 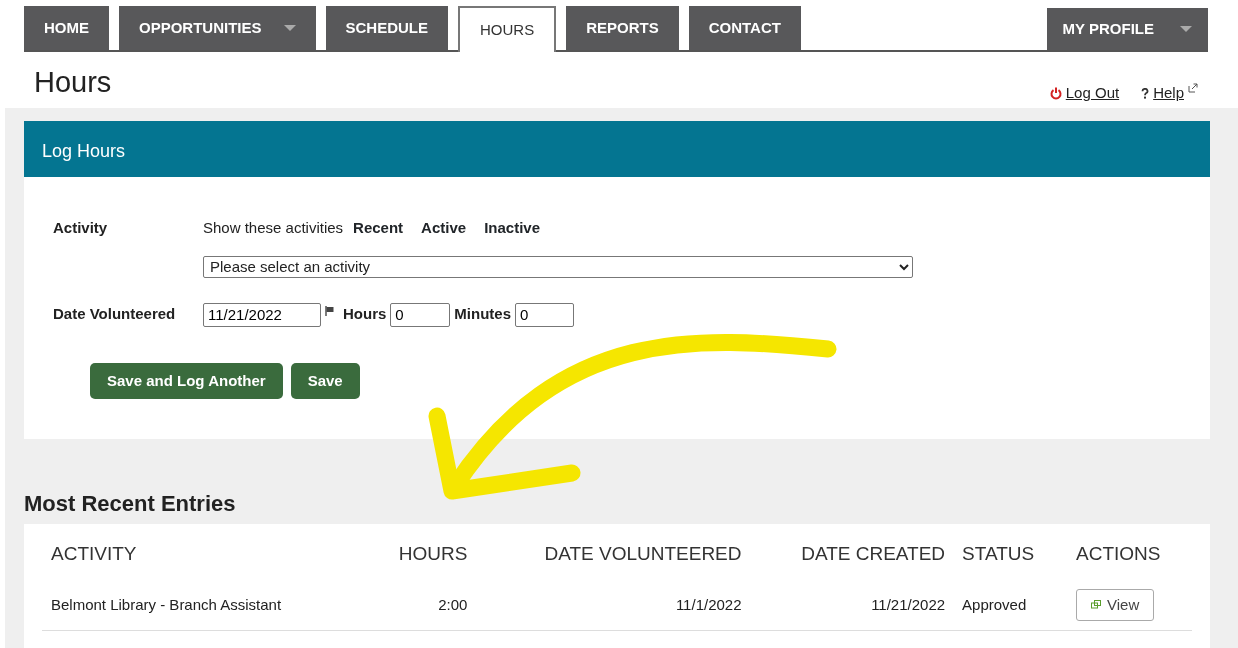 What do you see at coordinates (507, 29) in the screenshot?
I see `nav-tab: HOURS` at bounding box center [507, 29].